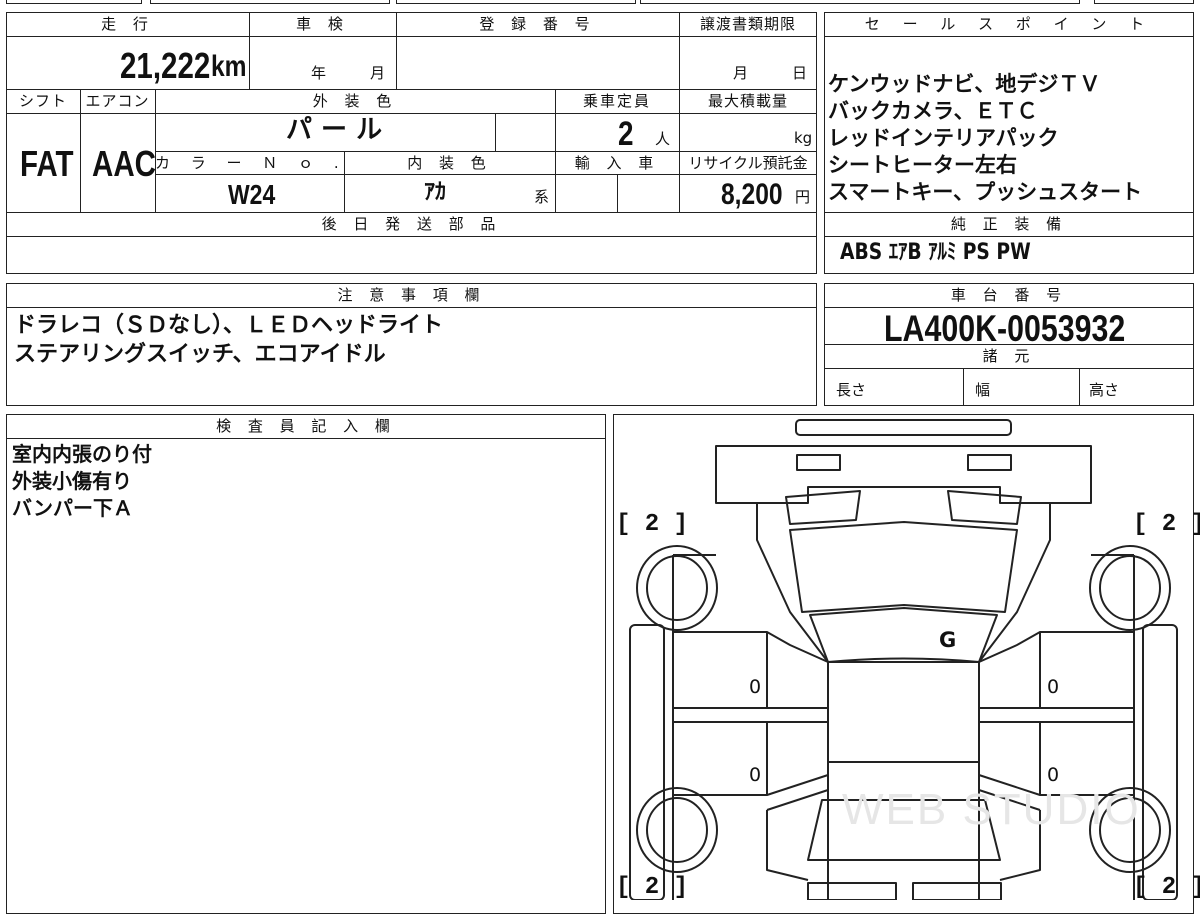  Describe the element at coordinates (652, 887) in the screenshot. I see `tire-rear-left-label: [ 2 ]` at that location.